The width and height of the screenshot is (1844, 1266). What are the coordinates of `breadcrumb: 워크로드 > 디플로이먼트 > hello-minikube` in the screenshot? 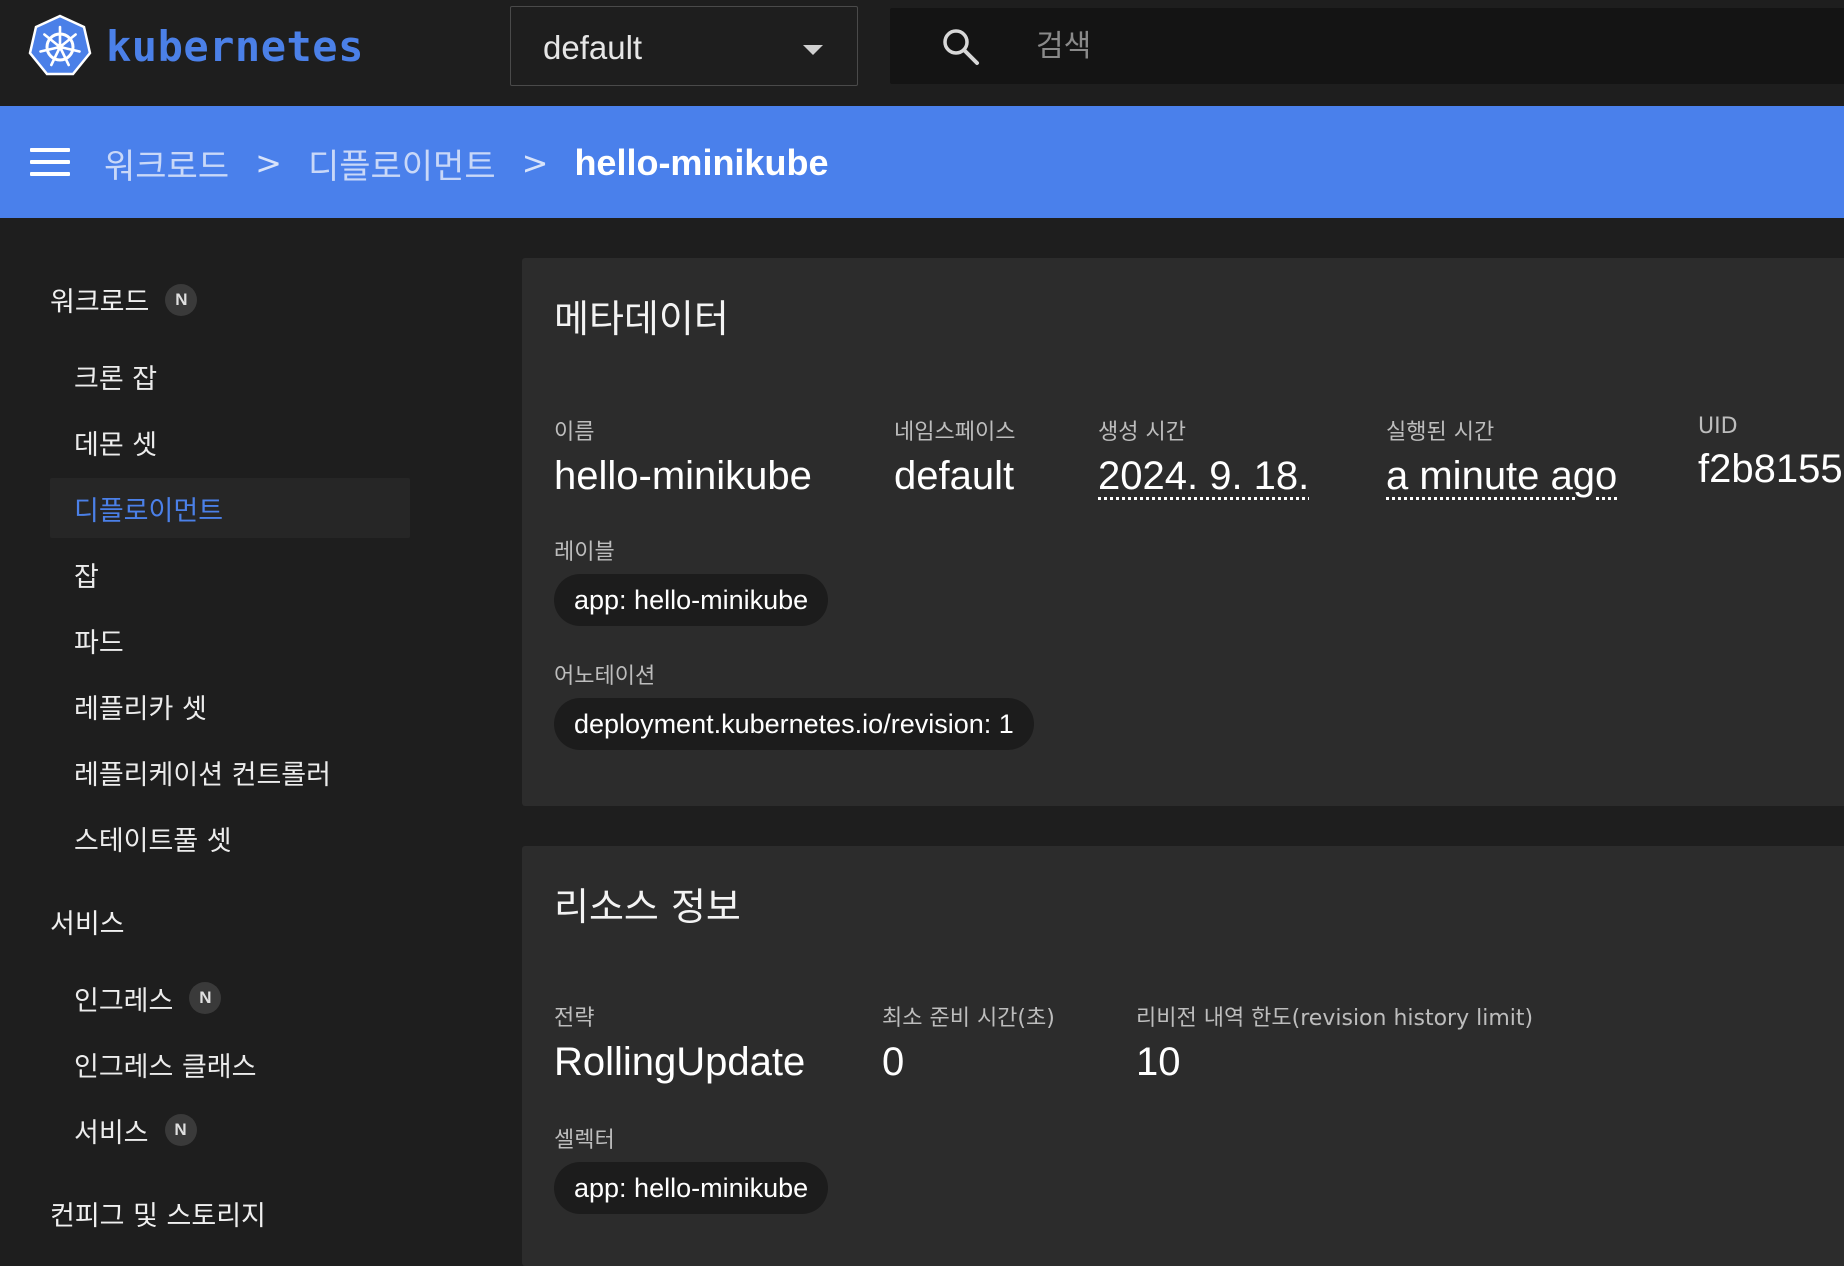 It's located at (466, 163).